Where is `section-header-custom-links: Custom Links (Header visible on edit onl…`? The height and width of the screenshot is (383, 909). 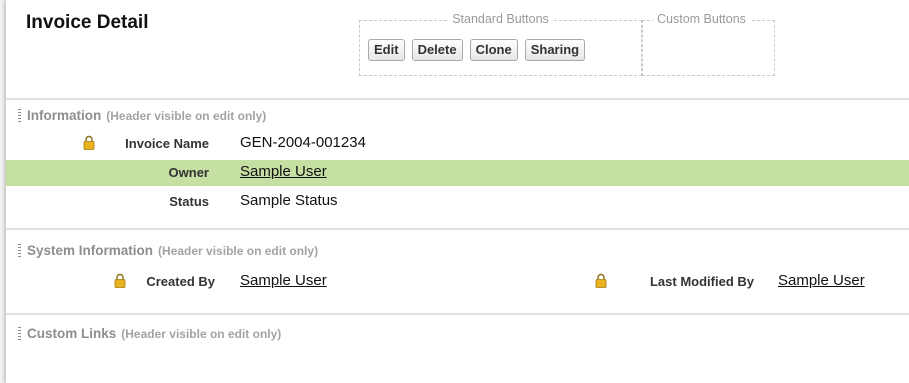 section-header-custom-links: Custom Links (Header visible on edit onl… is located at coordinates (149, 333).